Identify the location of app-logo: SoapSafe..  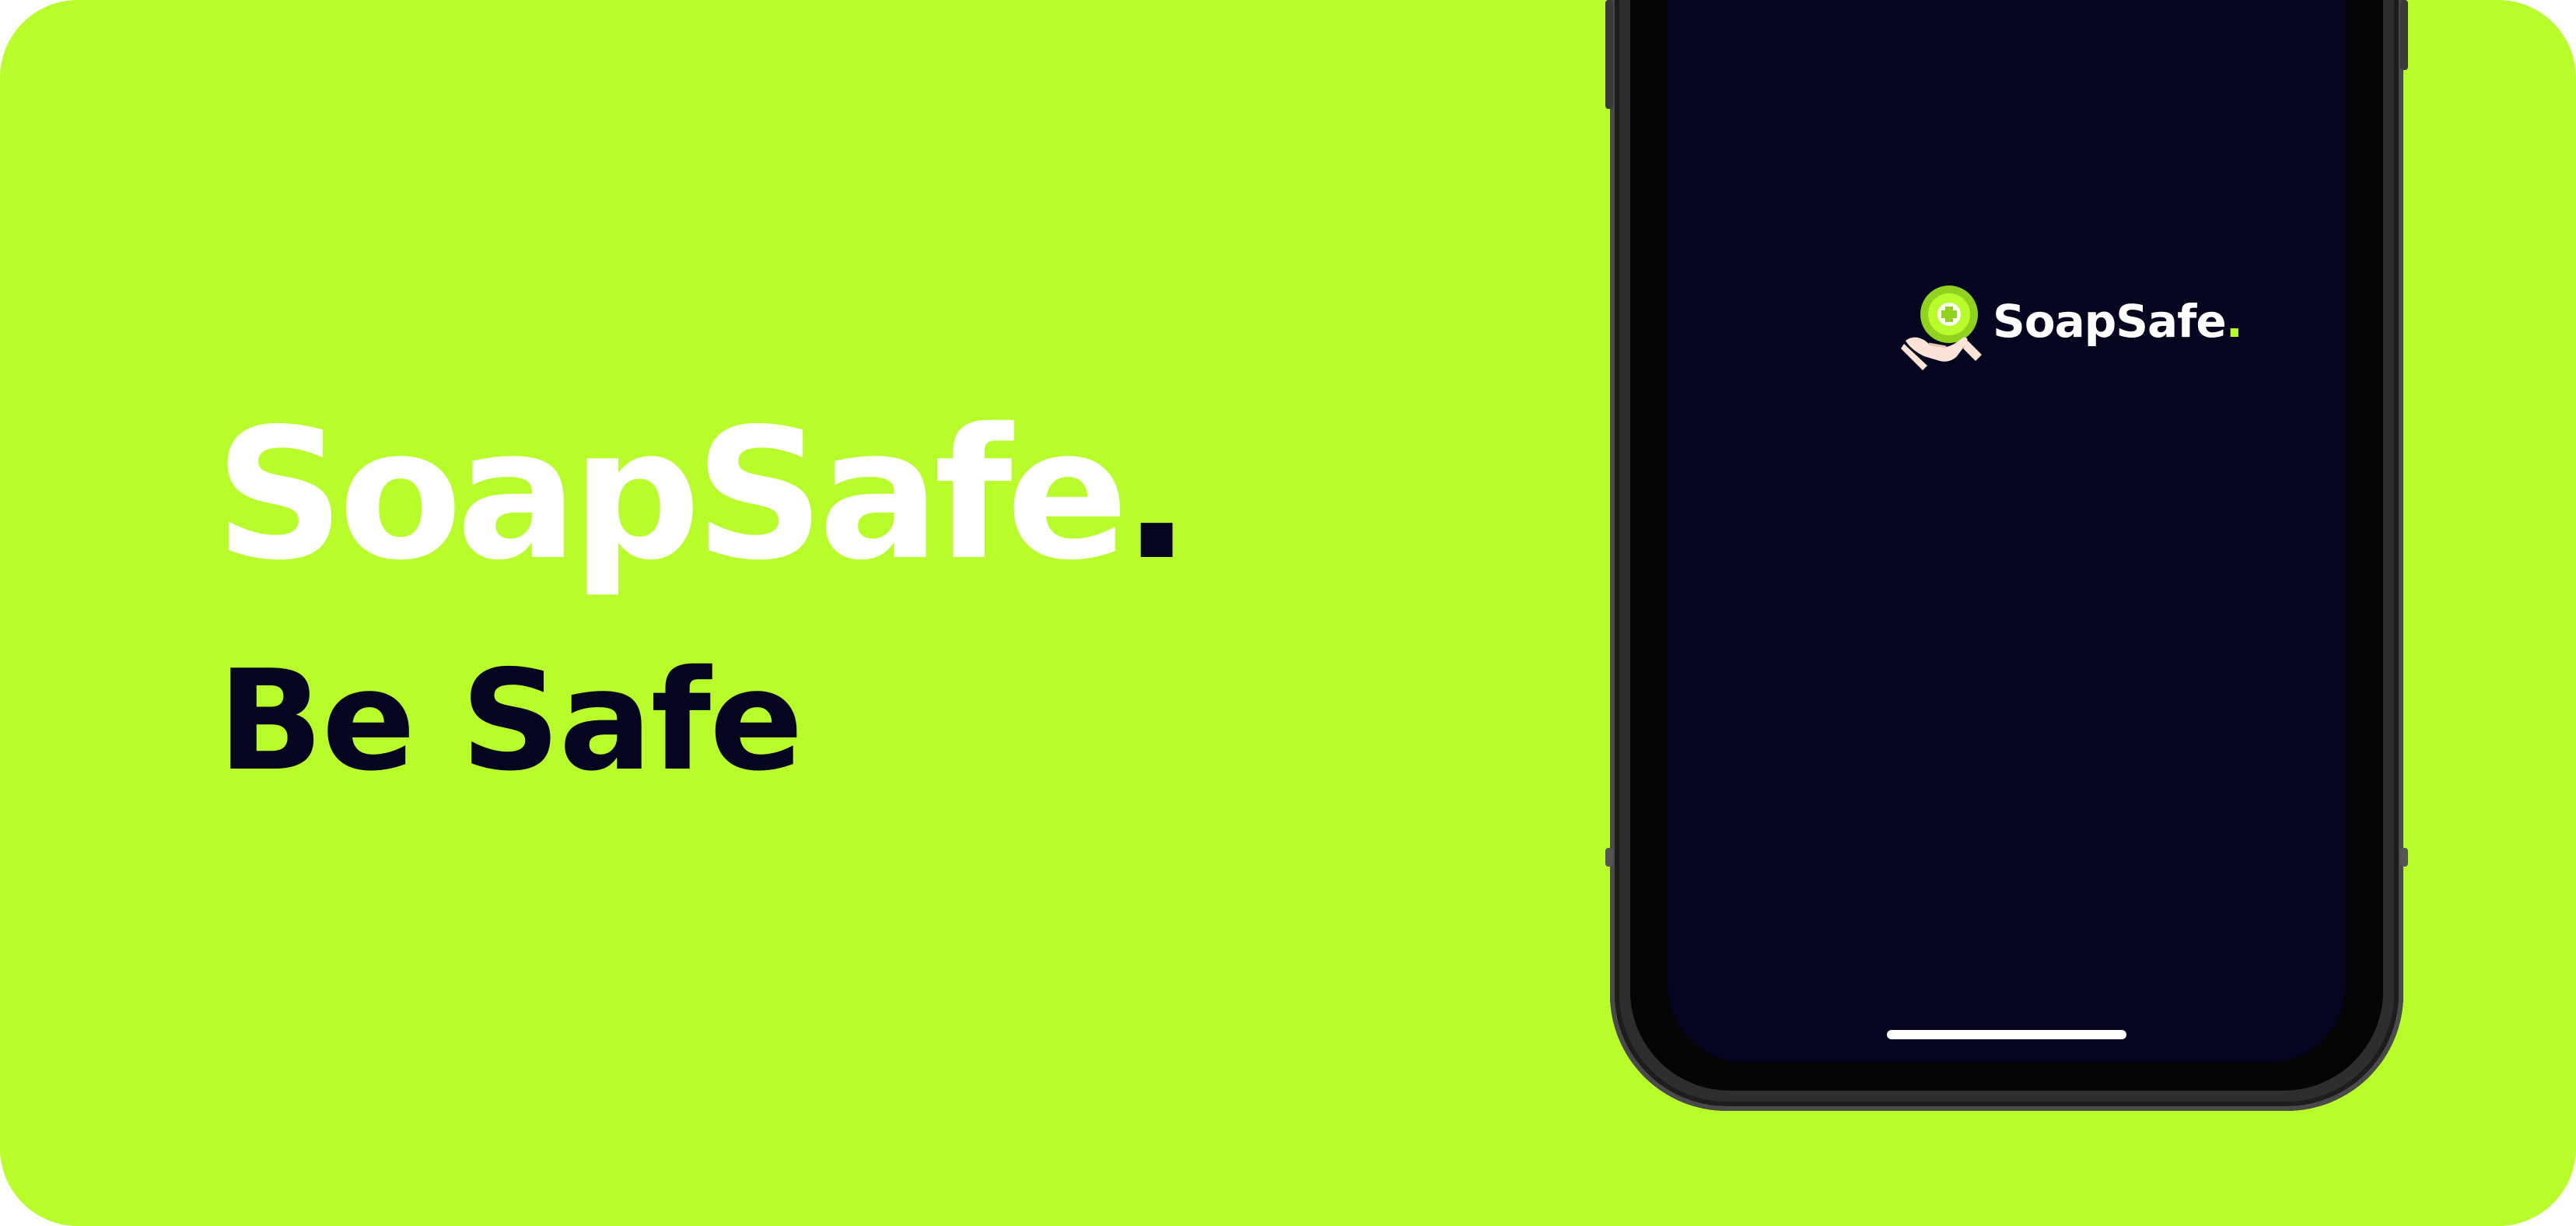
(2080, 329).